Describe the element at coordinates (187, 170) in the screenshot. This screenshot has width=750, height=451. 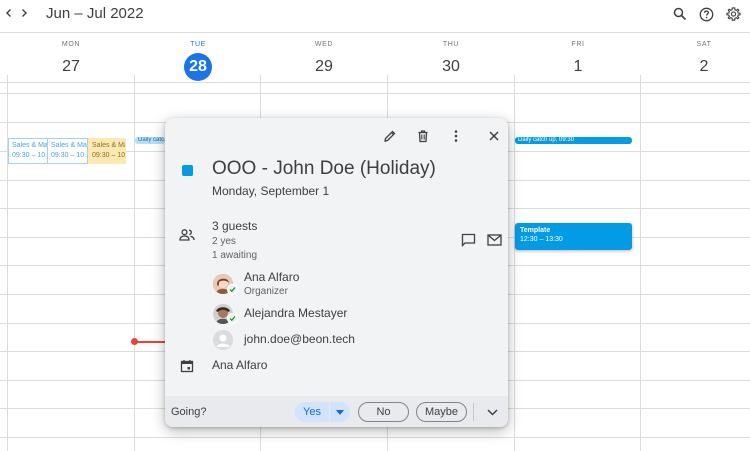
I see `event-color-chip` at that location.